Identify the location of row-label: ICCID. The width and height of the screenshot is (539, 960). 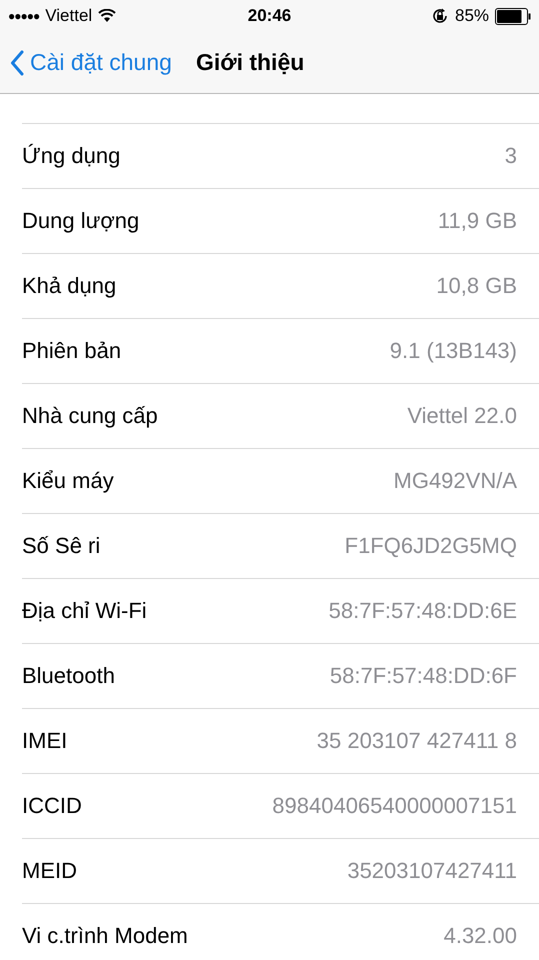
(52, 806).